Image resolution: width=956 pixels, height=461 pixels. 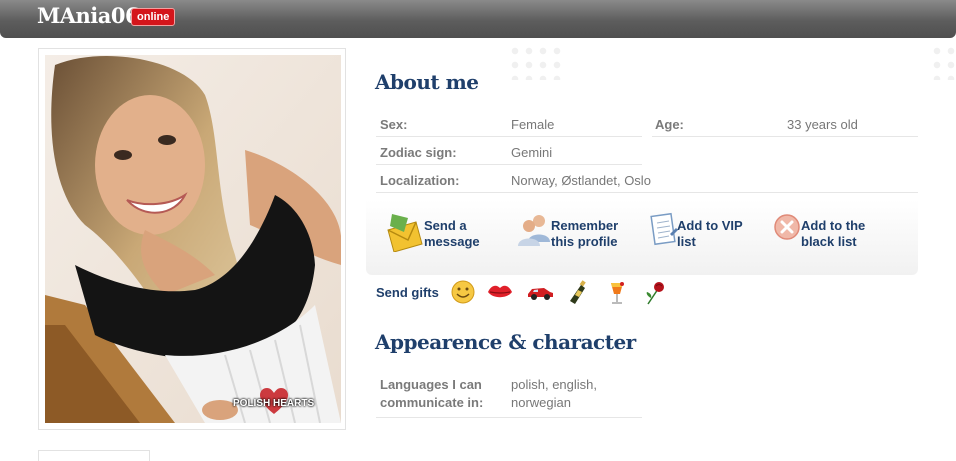 I want to click on lips-icon, so click(x=500, y=291).